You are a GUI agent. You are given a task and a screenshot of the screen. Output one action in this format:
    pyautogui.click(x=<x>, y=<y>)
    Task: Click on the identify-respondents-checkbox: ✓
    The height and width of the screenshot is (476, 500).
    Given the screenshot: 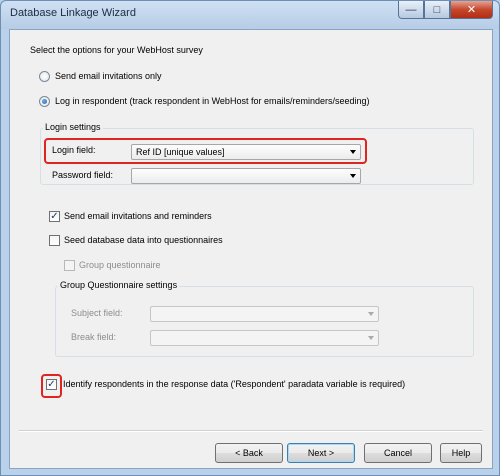 What is the action you would take?
    pyautogui.click(x=51, y=384)
    